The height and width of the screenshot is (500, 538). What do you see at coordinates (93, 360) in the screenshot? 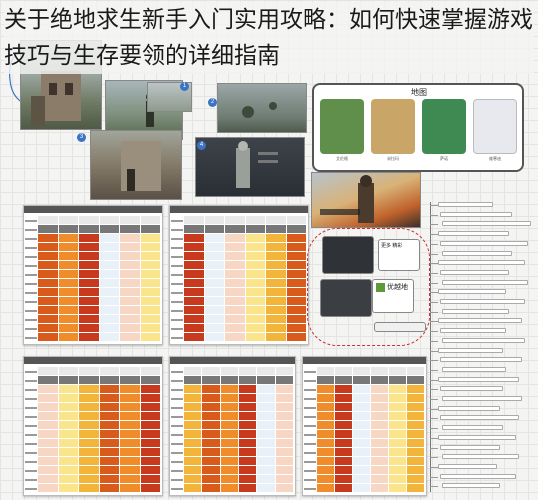
I see `table-header` at bounding box center [93, 360].